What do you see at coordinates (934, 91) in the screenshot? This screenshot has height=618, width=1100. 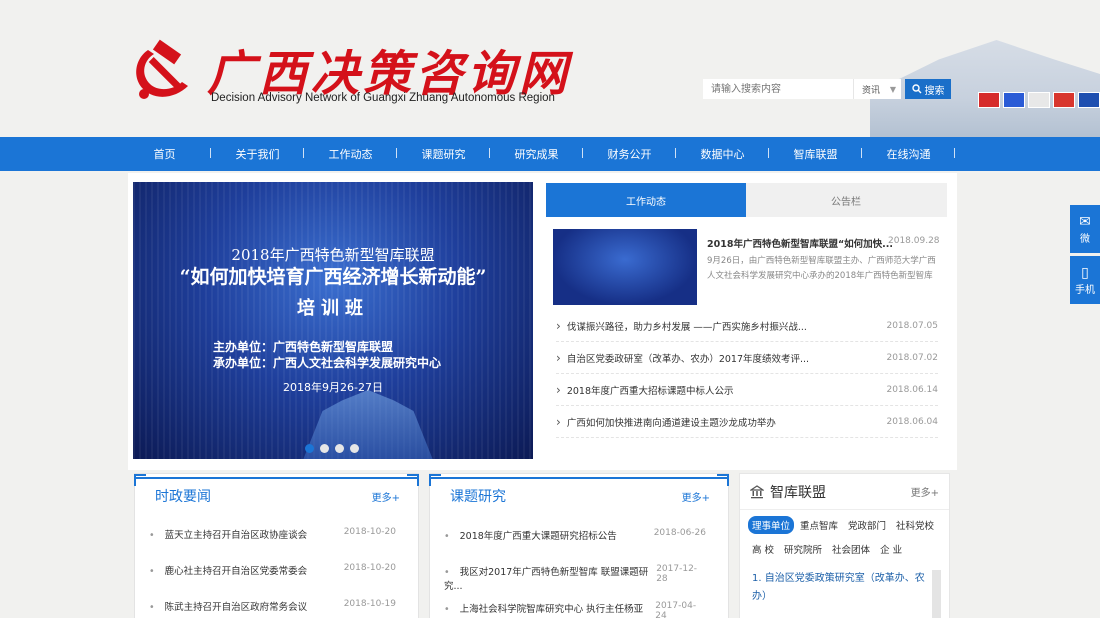 I see `search-button-label: 搜索` at bounding box center [934, 91].